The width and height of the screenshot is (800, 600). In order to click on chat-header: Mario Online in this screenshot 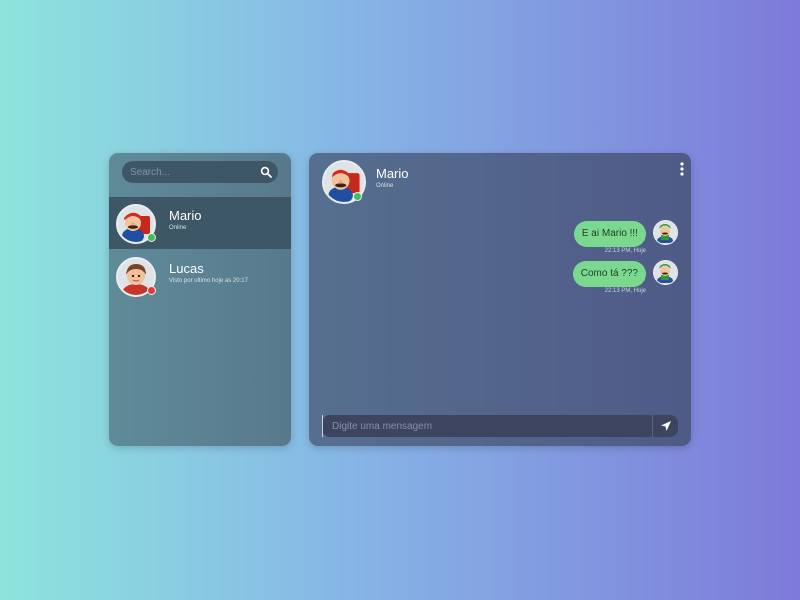, I will do `click(500, 181)`.